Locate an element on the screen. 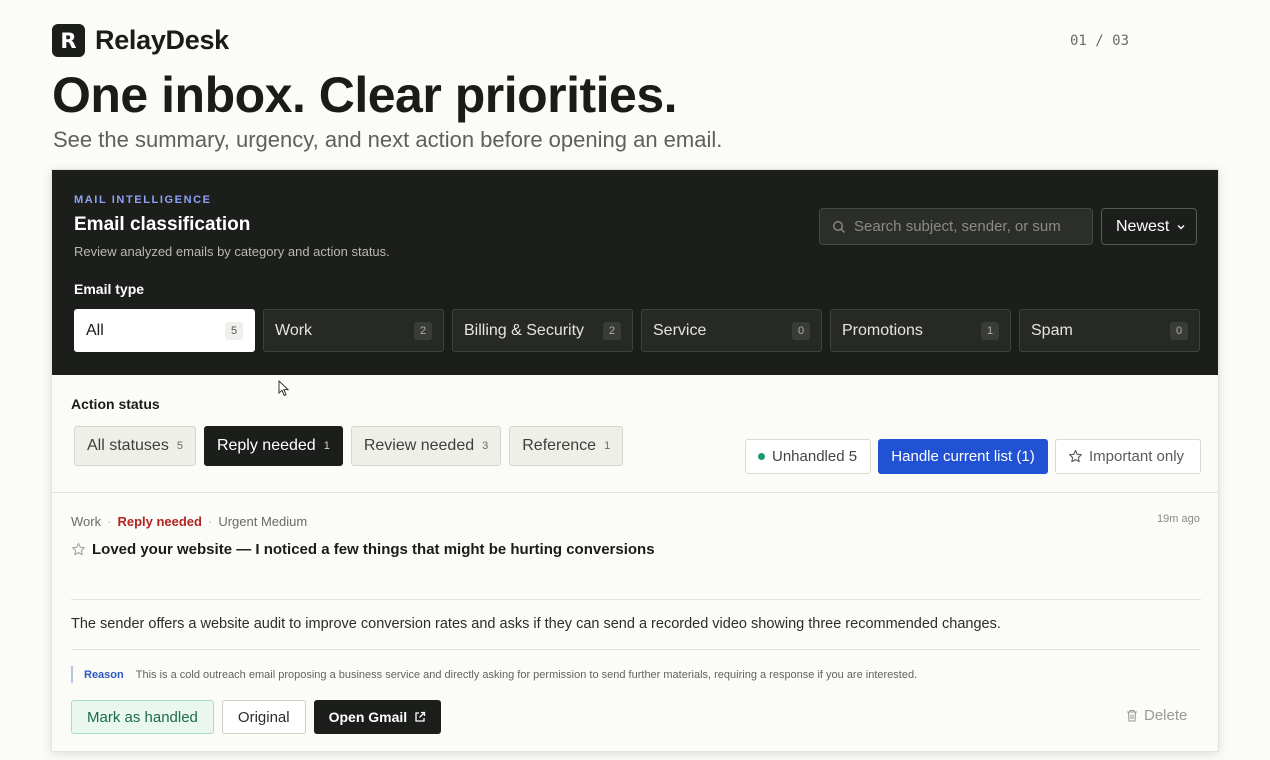  trash-icon is located at coordinates (1132, 715).